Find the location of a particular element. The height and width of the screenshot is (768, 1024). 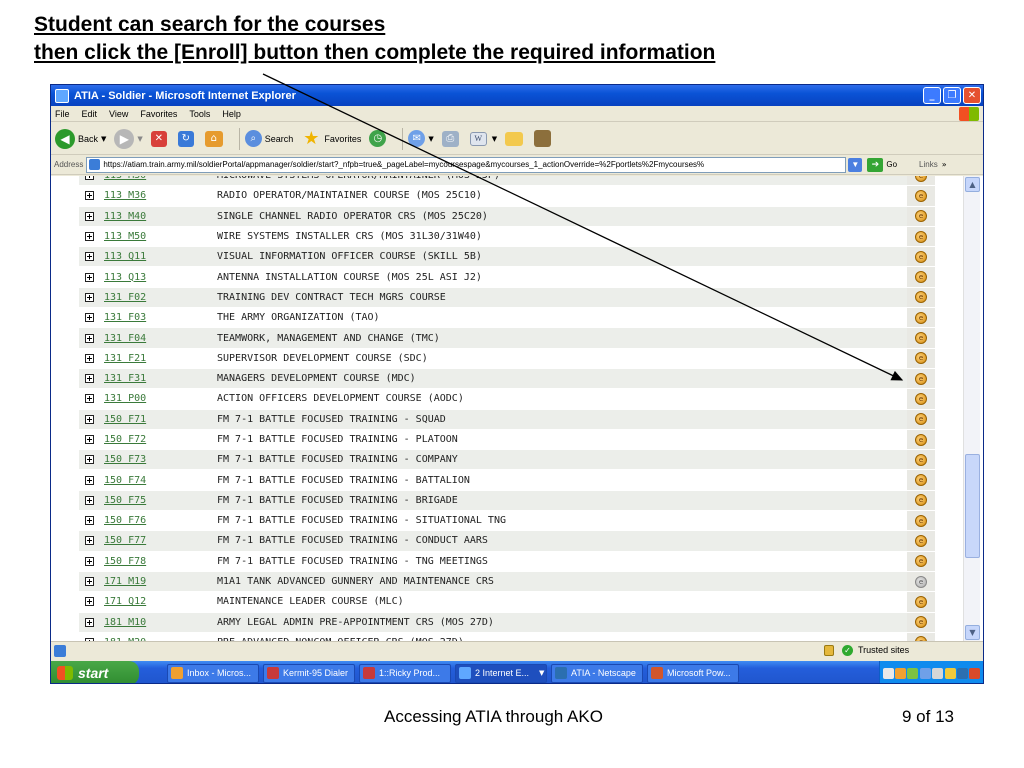

course-code-link: 150 F77 is located at coordinates (160, 540).